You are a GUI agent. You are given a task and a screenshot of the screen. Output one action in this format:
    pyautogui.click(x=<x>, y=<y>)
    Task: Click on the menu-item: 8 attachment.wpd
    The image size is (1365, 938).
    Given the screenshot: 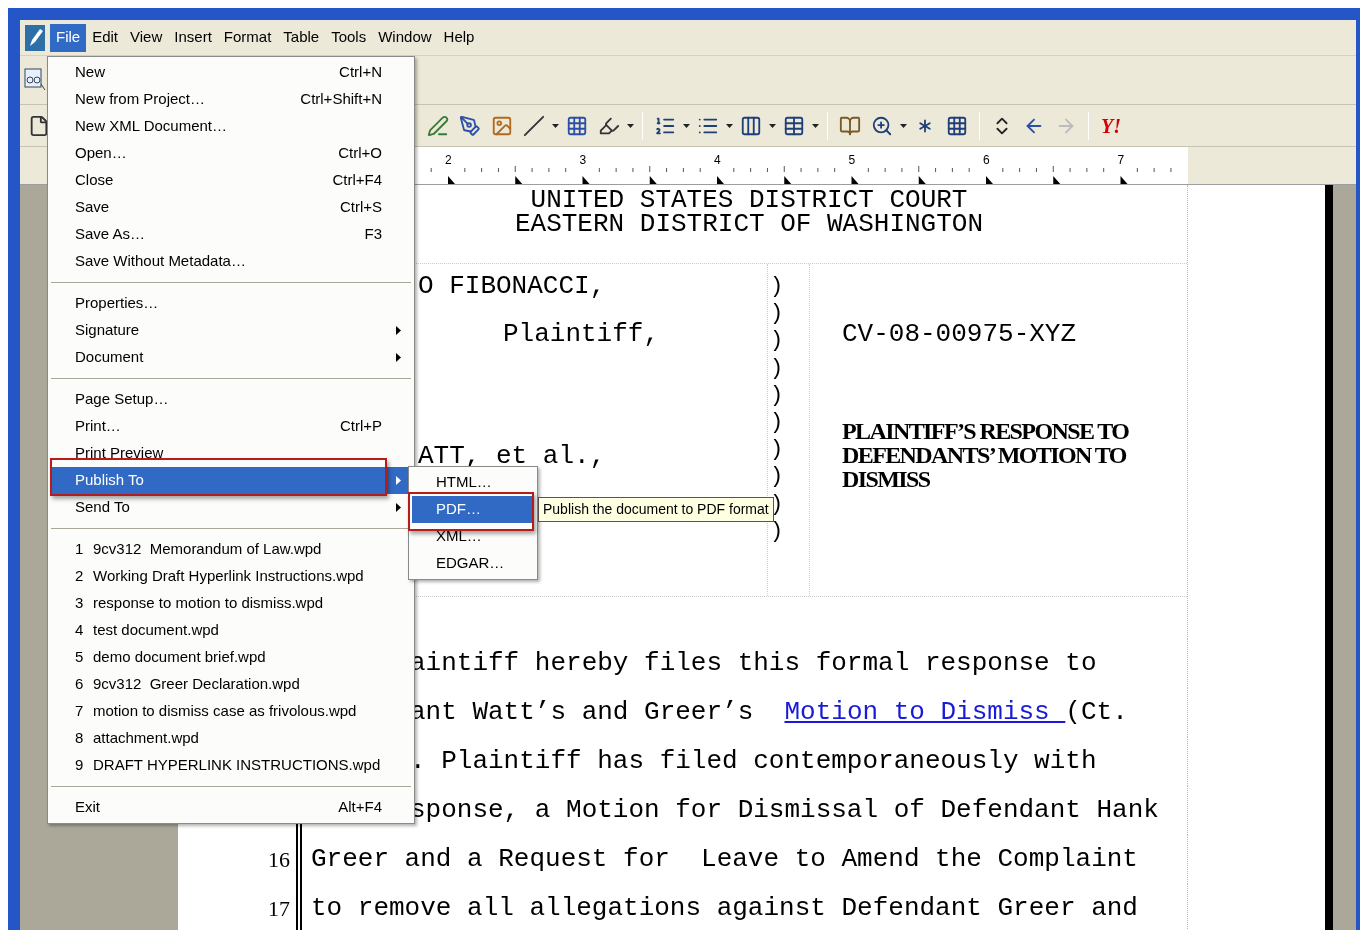 What is the action you would take?
    pyautogui.click(x=231, y=738)
    